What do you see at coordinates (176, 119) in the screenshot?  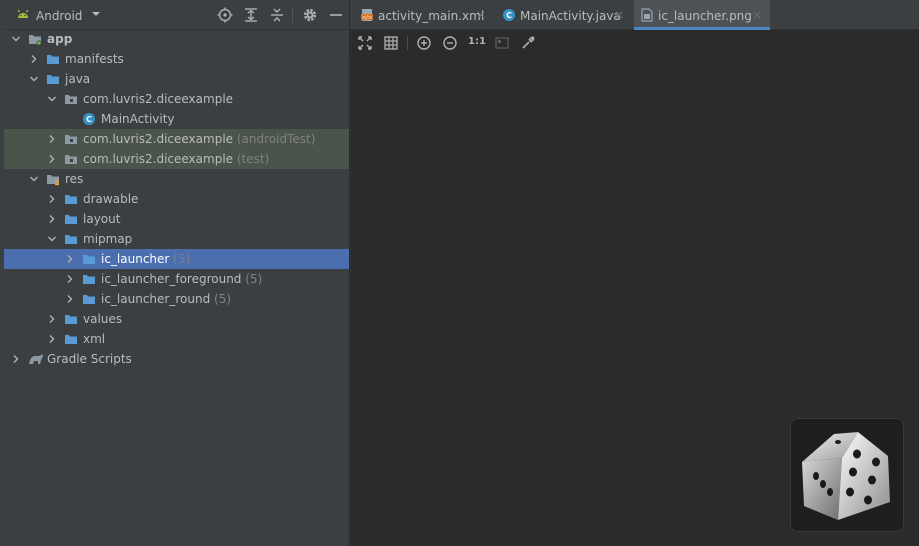 I see `tree-node-mainactivity: C MainActivity` at bounding box center [176, 119].